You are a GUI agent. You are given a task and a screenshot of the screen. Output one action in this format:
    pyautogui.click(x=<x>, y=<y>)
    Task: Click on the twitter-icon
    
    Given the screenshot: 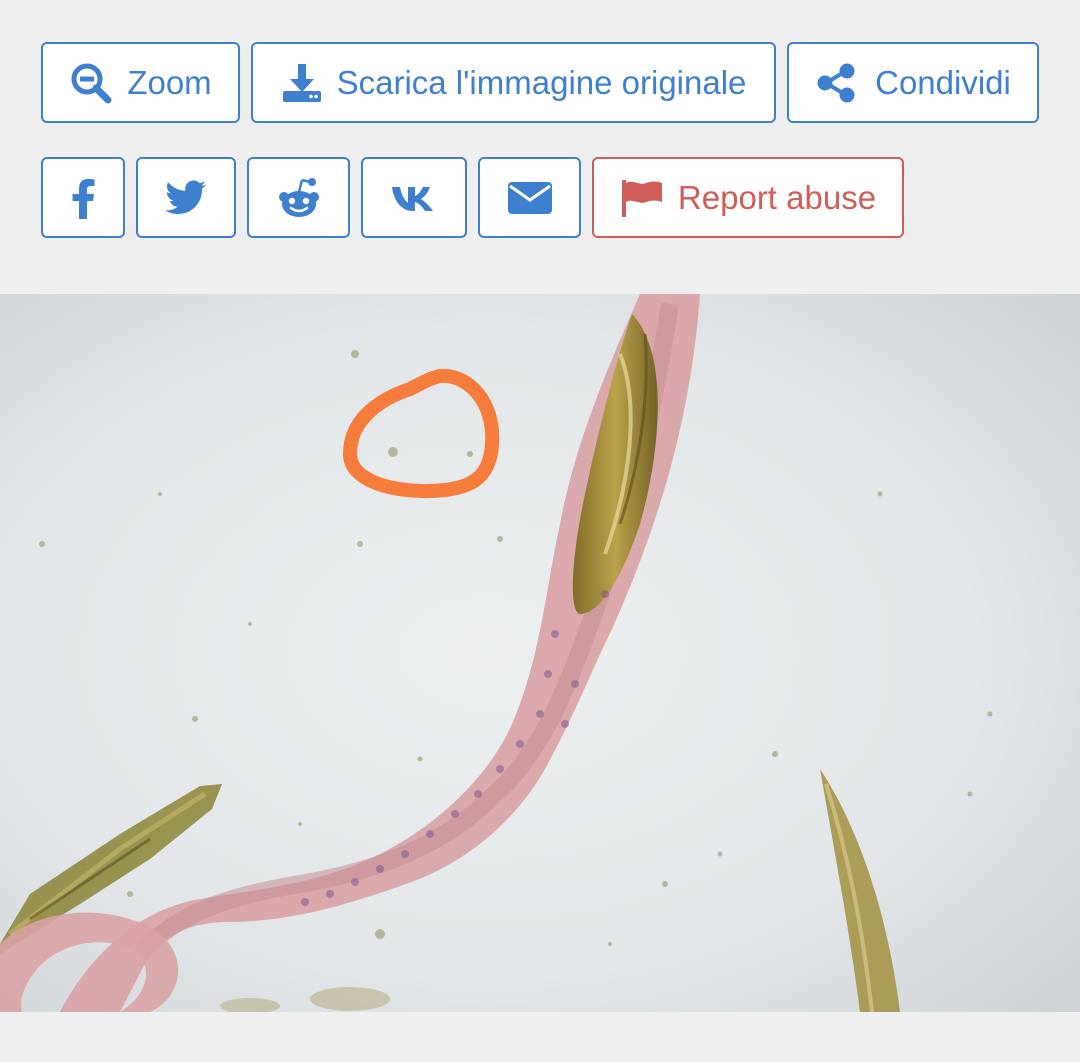 What is the action you would take?
    pyautogui.click(x=186, y=198)
    